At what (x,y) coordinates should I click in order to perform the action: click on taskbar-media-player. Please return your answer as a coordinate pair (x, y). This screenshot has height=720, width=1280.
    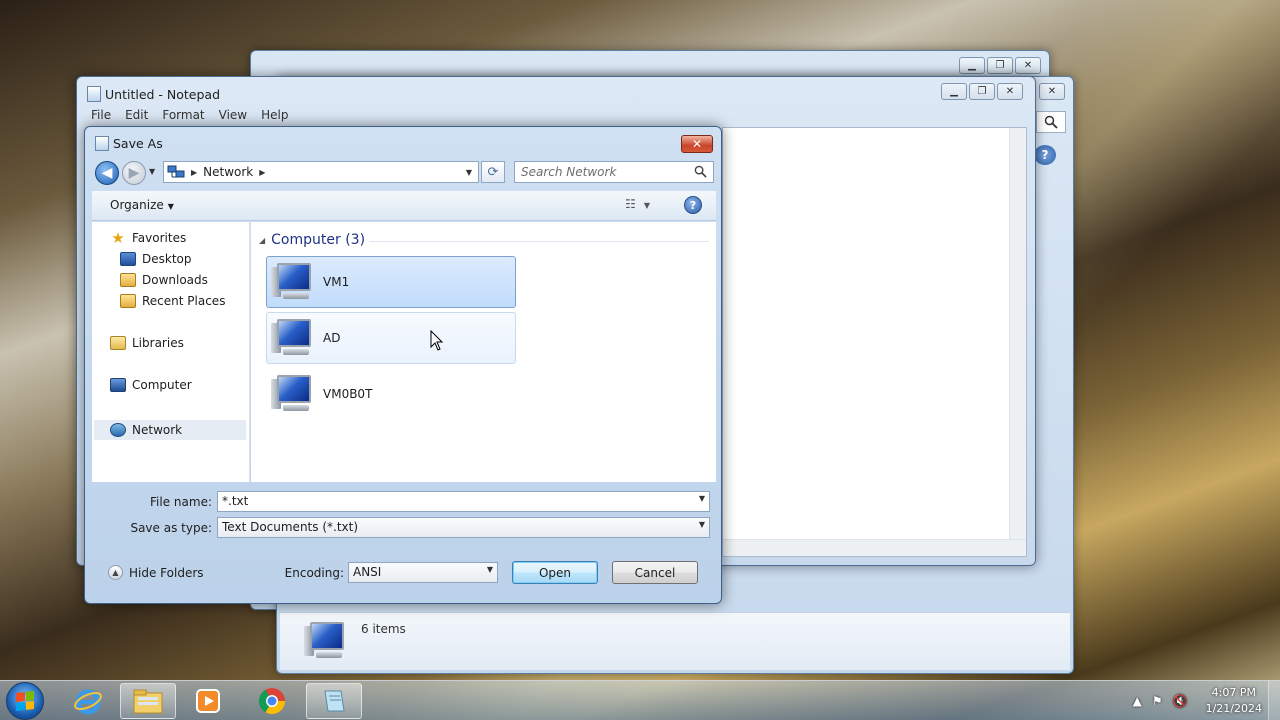
    Looking at the image, I should click on (208, 701).